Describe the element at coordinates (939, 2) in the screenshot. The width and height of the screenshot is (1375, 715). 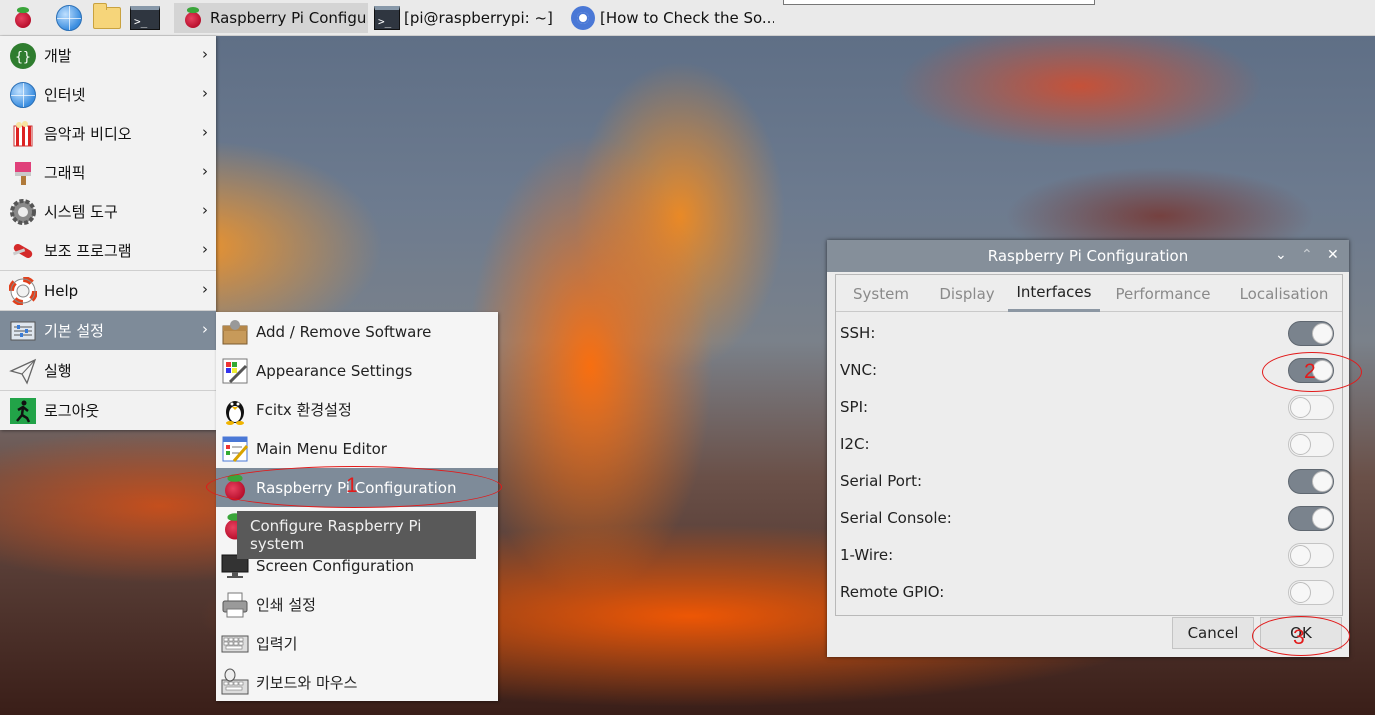
I see `taskbar-edge-panel` at that location.